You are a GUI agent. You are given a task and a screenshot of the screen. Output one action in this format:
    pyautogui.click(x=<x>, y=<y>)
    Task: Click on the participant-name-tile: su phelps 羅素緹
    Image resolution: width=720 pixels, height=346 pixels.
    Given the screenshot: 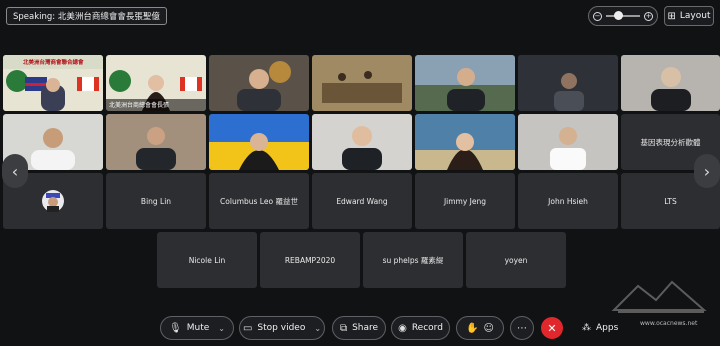 What is the action you would take?
    pyautogui.click(x=413, y=260)
    